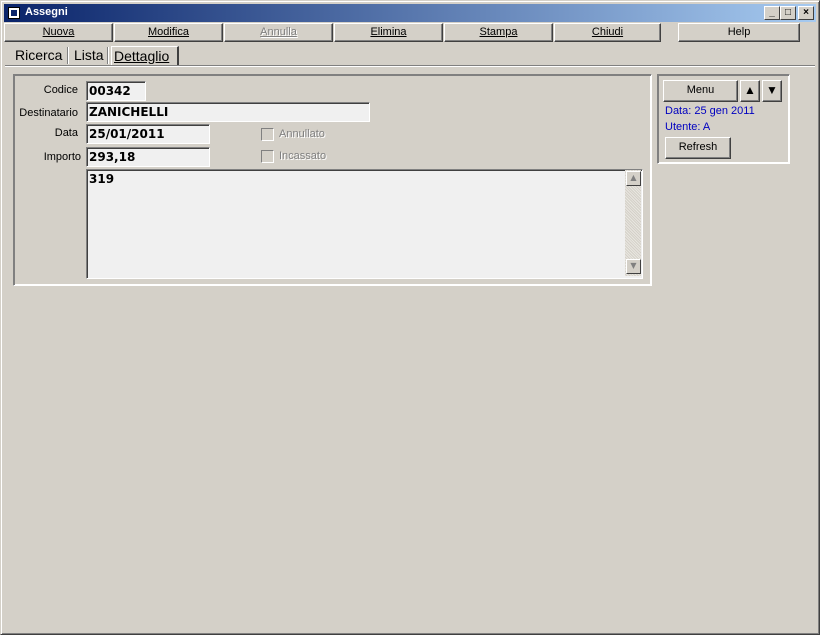  I want to click on tab-dettaglio: Dettaglio, so click(145, 56).